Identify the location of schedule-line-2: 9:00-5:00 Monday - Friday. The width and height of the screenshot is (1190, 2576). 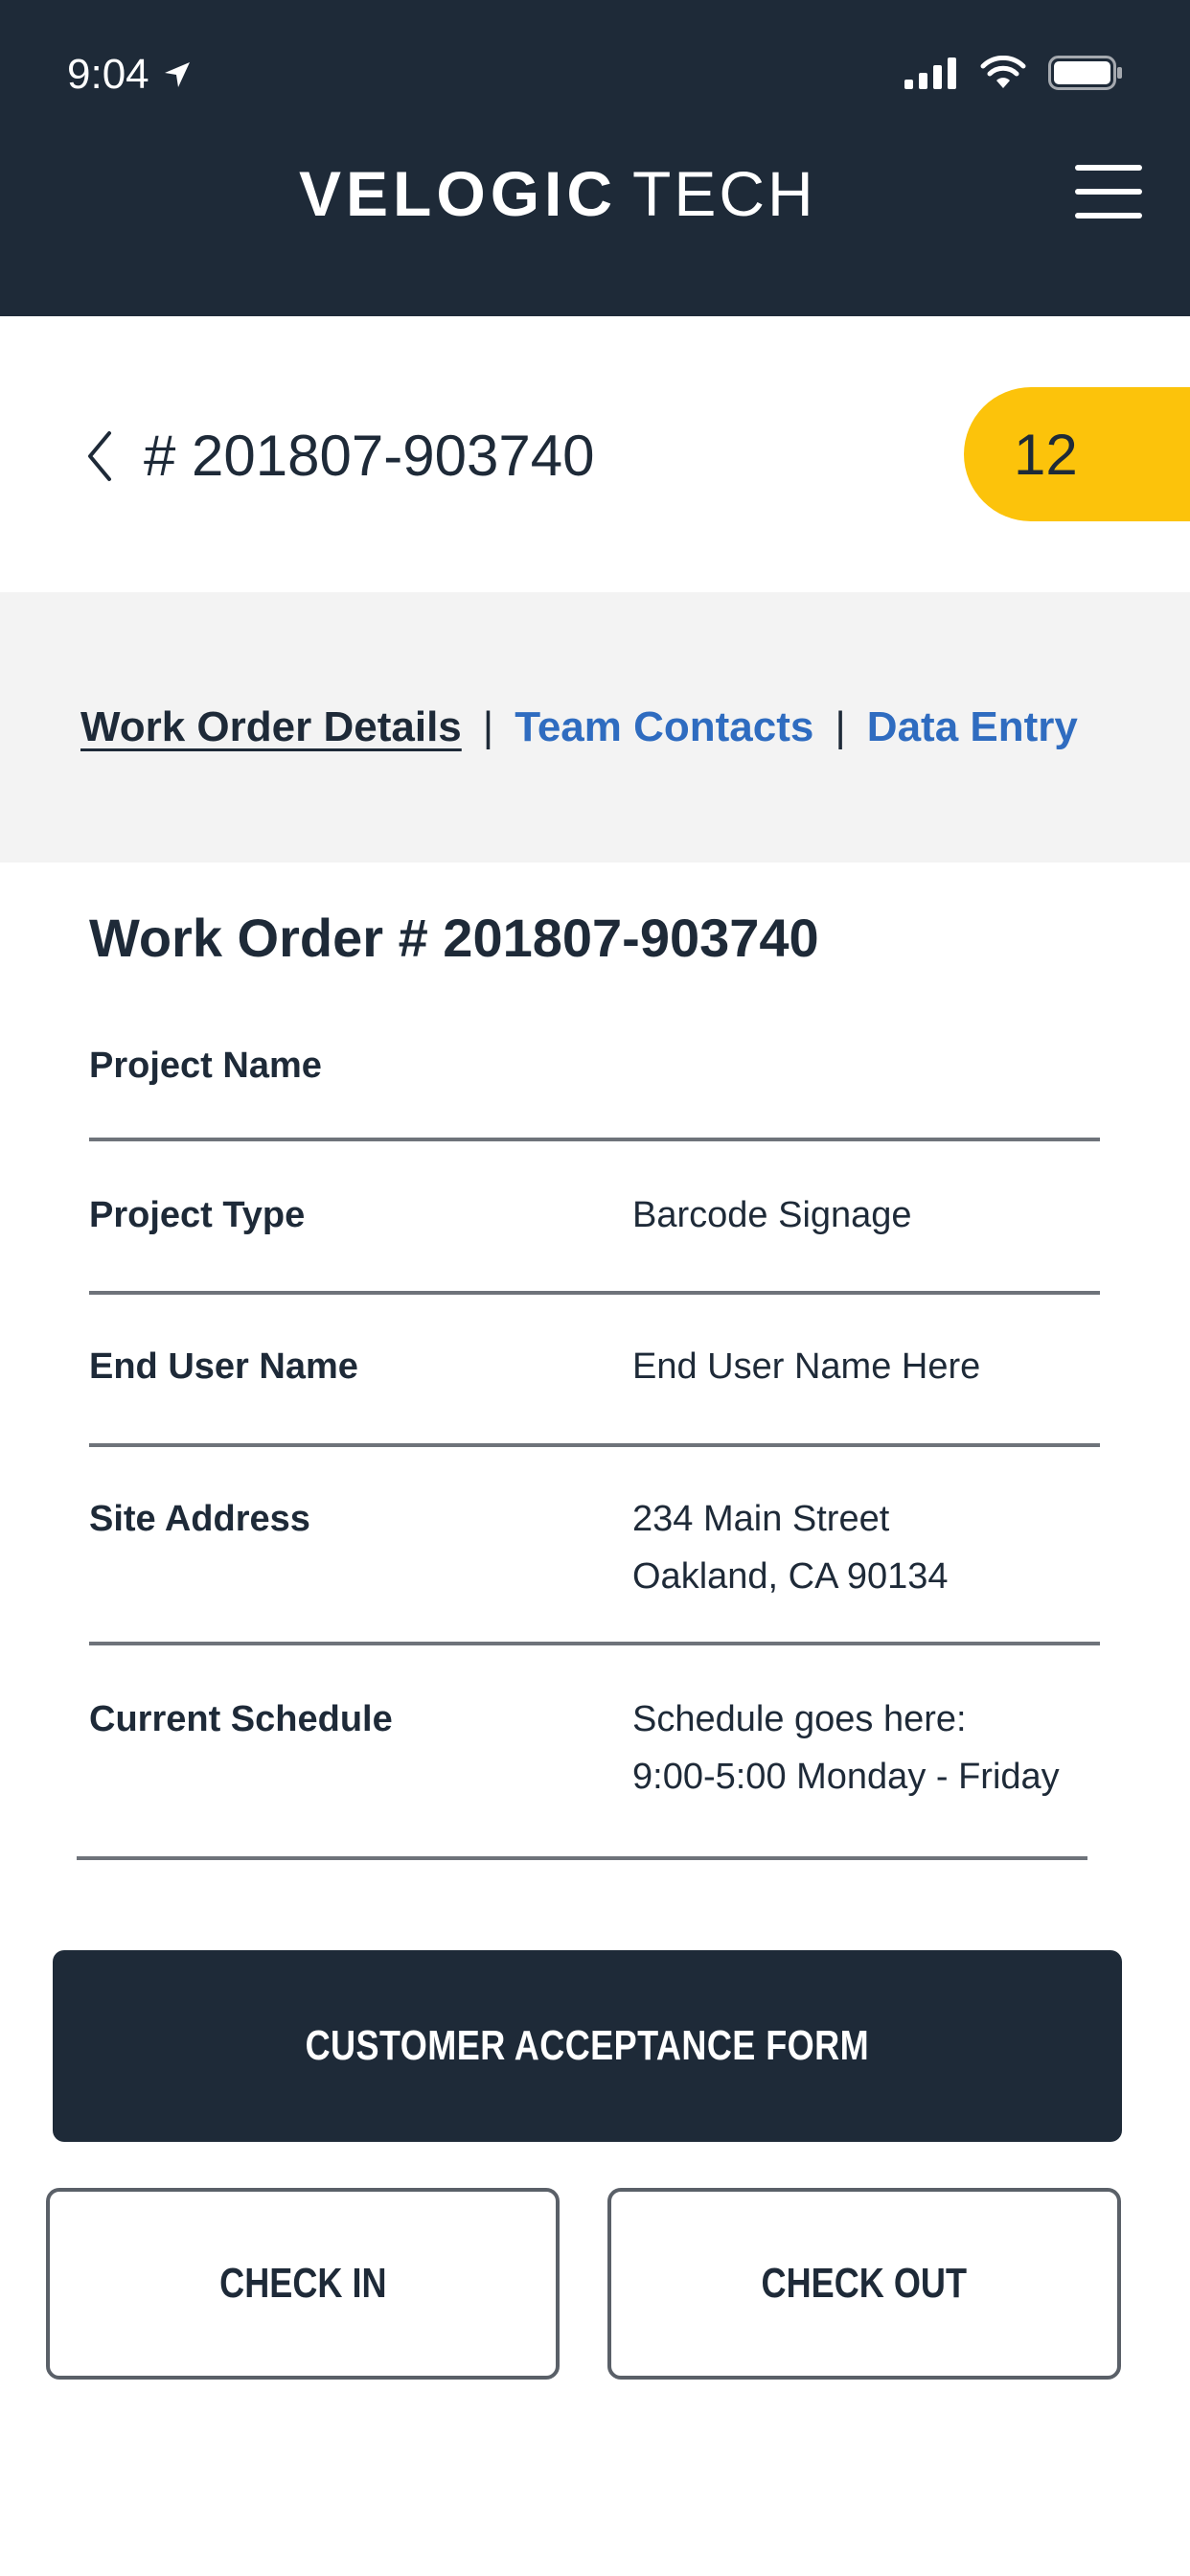
(846, 1777).